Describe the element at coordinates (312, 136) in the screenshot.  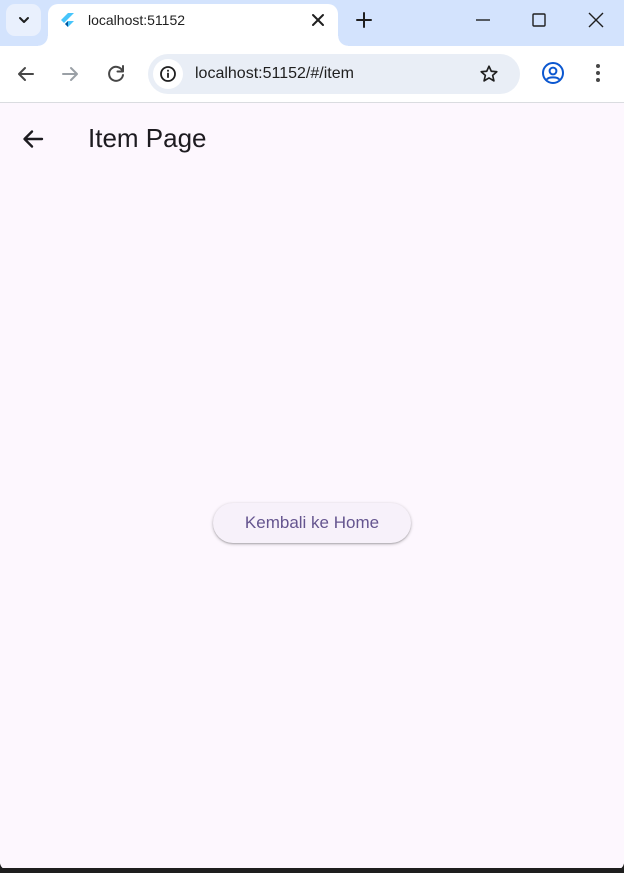
I see `app-bar: Item Page` at that location.